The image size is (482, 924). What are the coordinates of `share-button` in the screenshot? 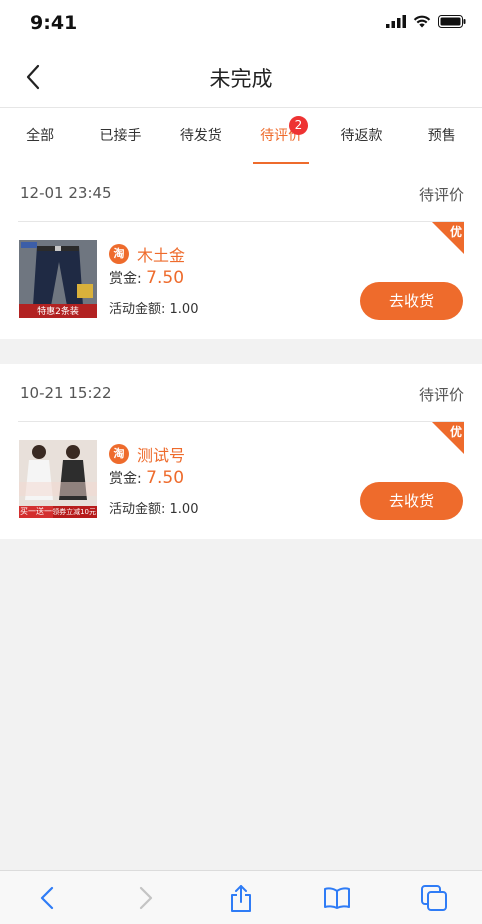 It's located at (241, 898).